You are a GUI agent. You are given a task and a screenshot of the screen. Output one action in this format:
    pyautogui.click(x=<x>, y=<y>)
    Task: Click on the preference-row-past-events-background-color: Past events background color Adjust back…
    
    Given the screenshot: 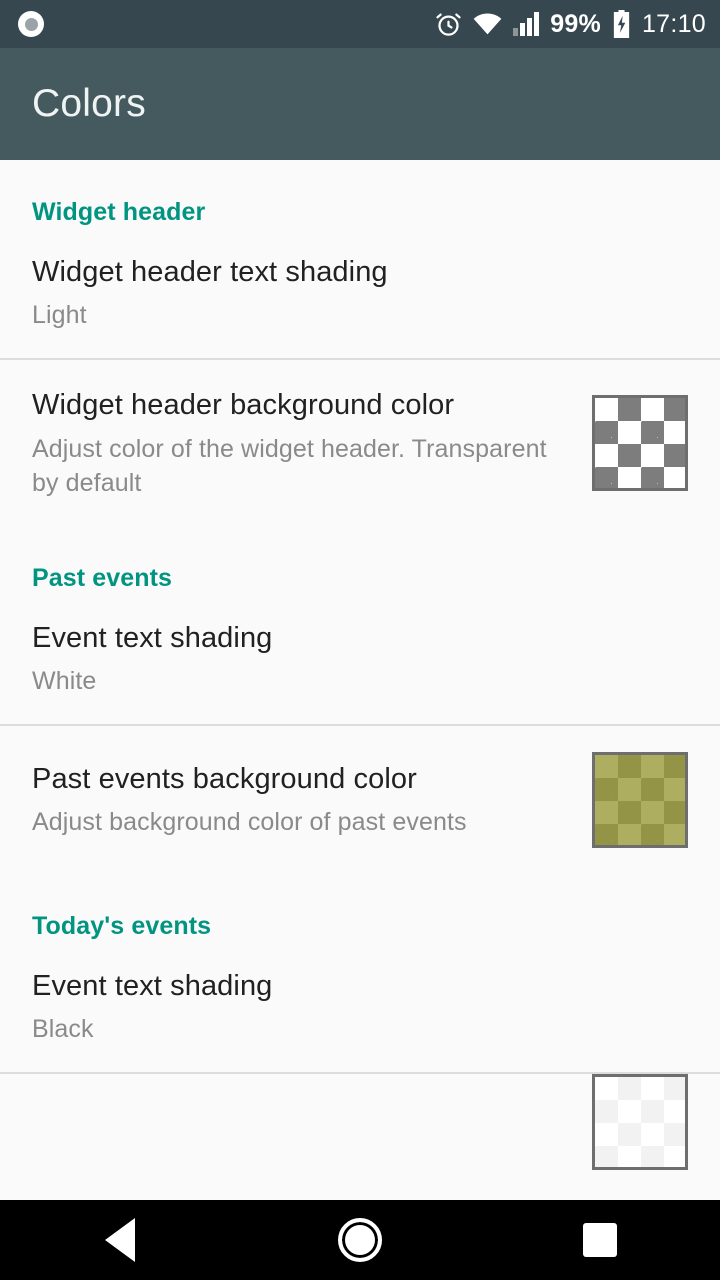 What is the action you would take?
    pyautogui.click(x=360, y=800)
    